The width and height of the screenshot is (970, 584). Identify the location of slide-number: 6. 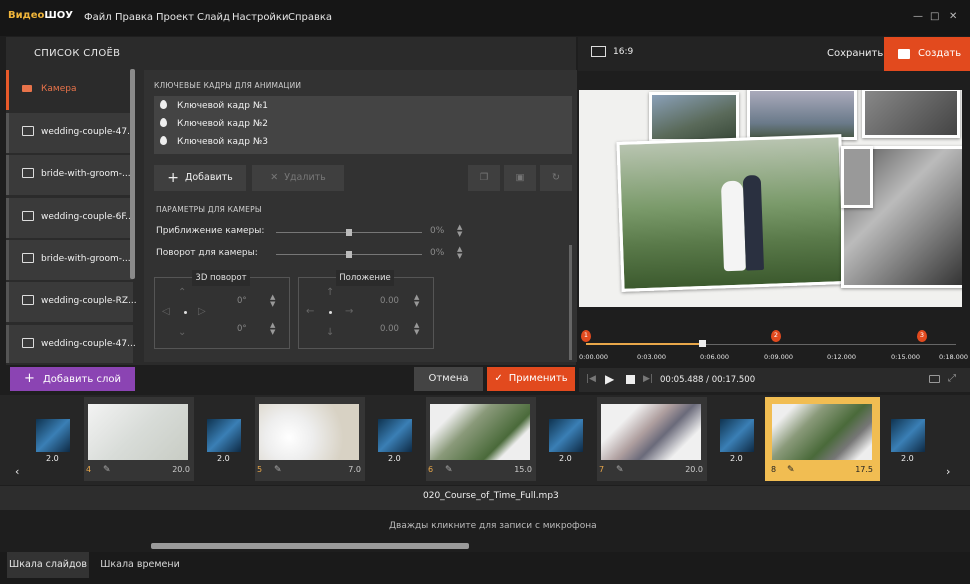
(431, 469).